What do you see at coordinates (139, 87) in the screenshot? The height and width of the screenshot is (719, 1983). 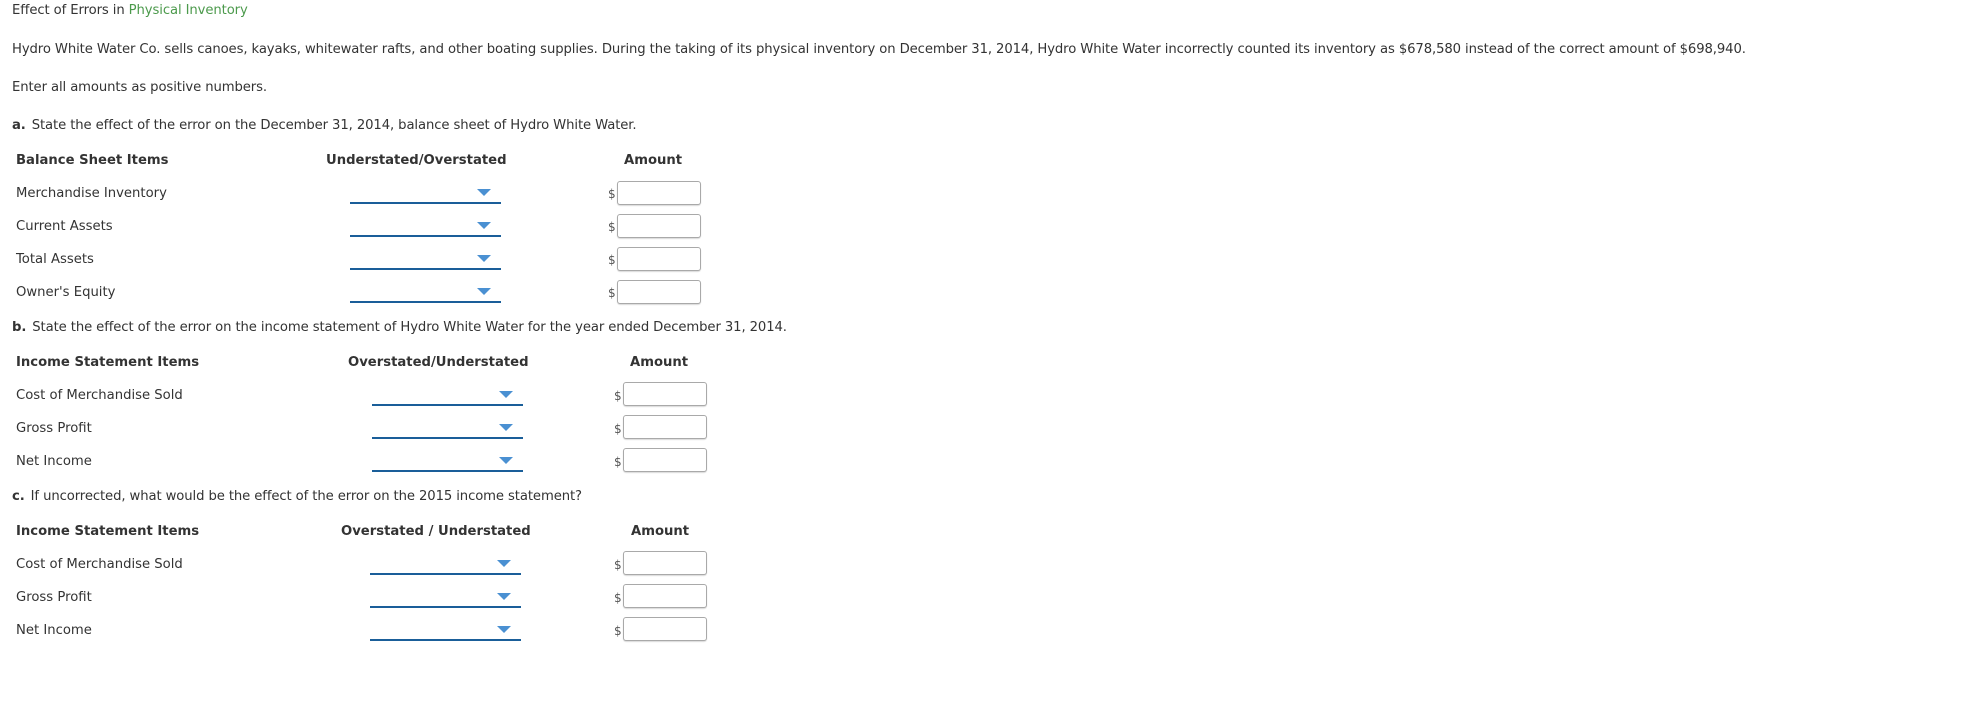 I see `instruction-text: Enter all amounts as positive numbers.` at bounding box center [139, 87].